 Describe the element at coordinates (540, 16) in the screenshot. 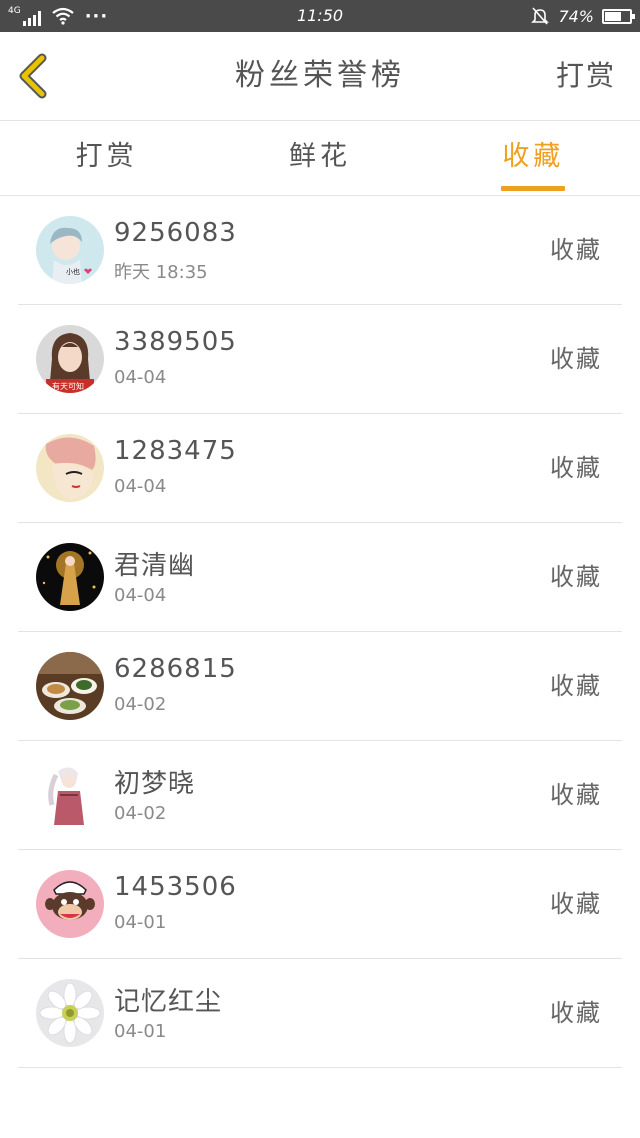

I see `mute-bell-icon` at that location.